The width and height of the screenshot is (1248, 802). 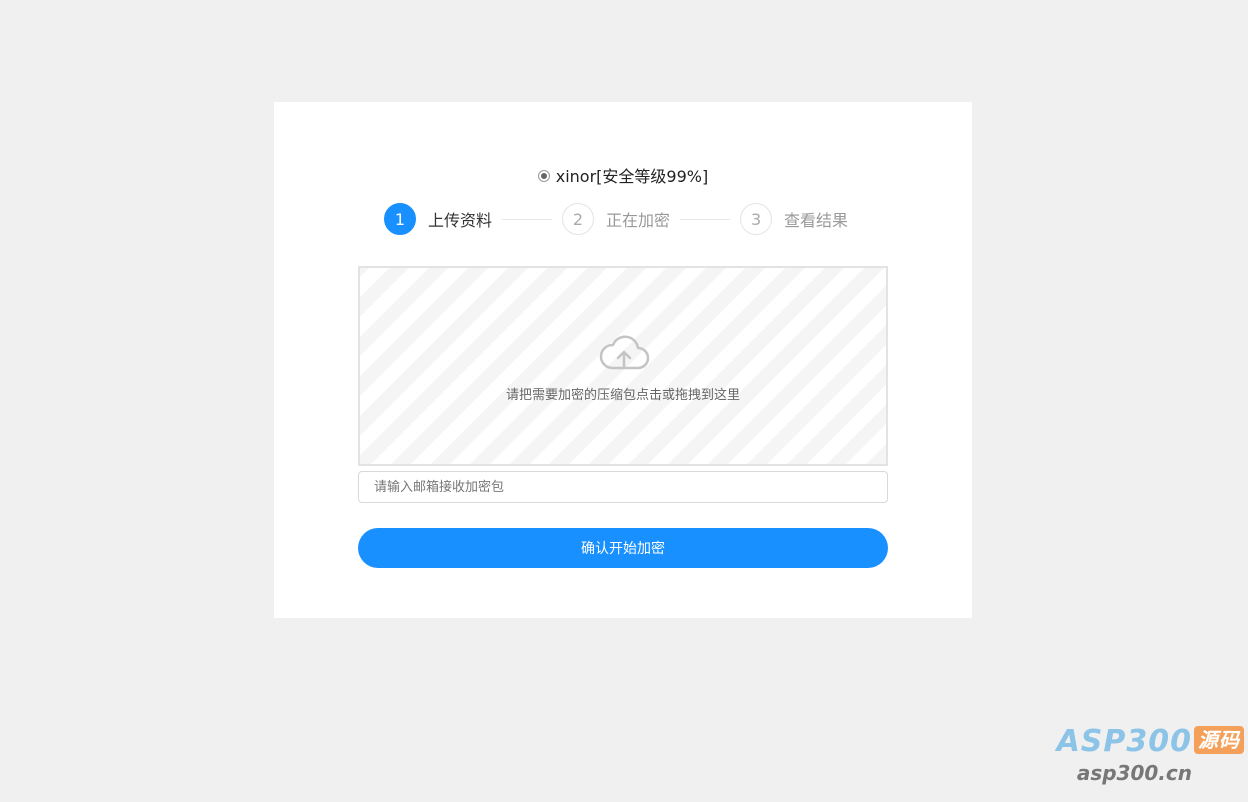 I want to click on progress-steps: 1 上传资料 2 正在加密 3 查看结果, so click(x=616, y=219).